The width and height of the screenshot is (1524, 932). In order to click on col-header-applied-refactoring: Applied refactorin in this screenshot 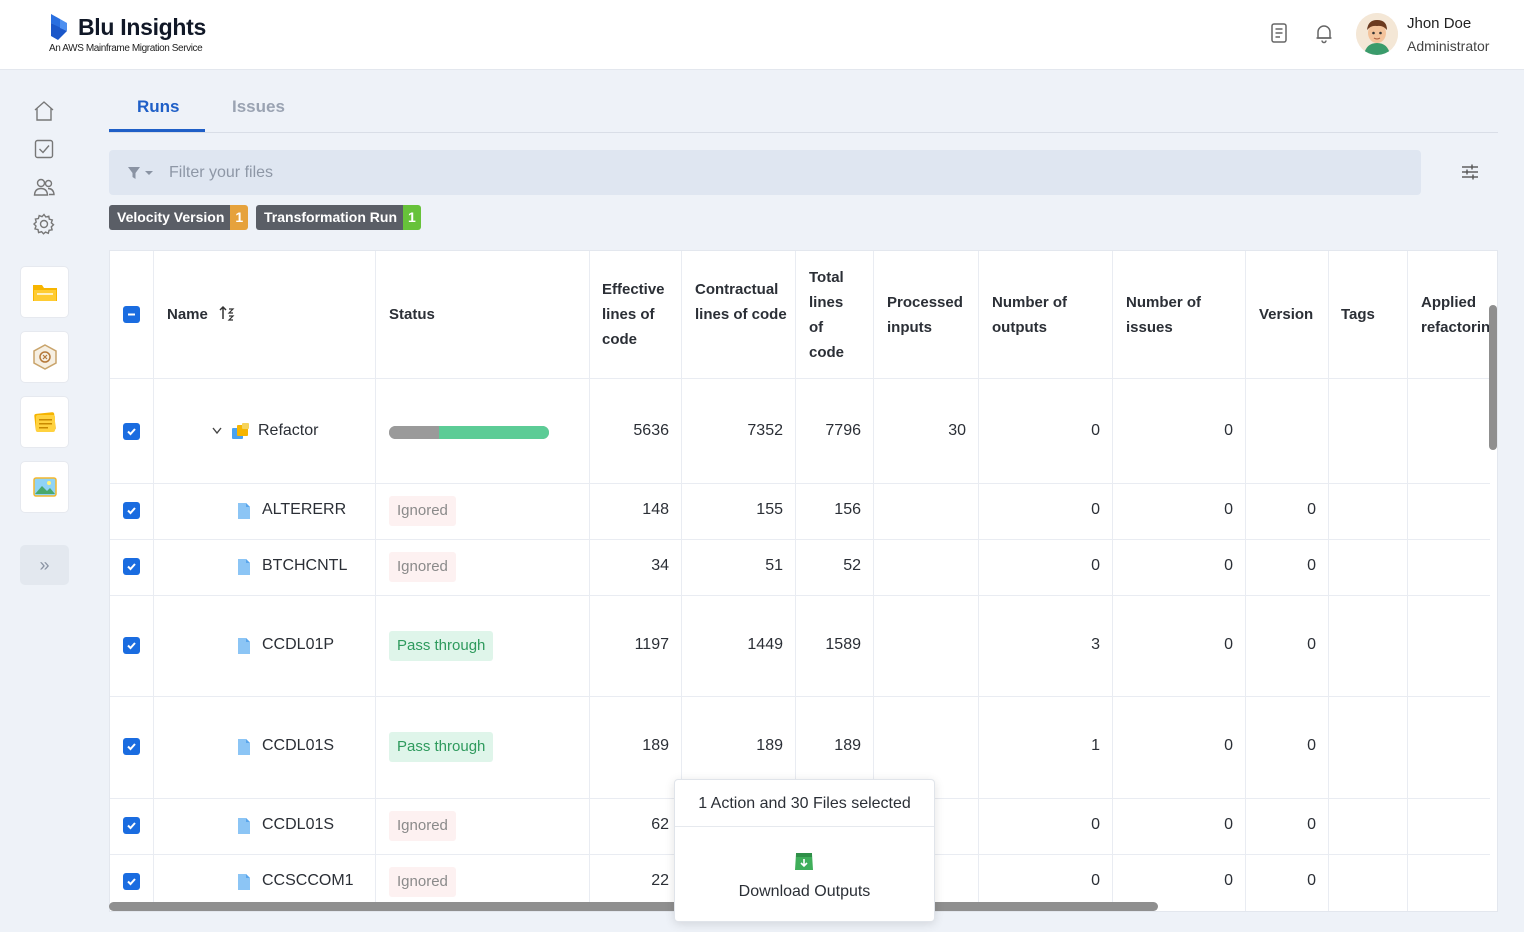, I will do `click(1457, 315)`.